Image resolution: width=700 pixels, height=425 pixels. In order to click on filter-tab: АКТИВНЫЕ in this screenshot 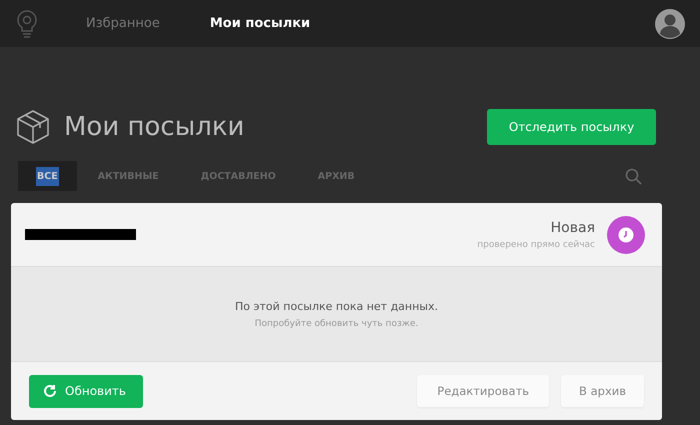, I will do `click(128, 176)`.